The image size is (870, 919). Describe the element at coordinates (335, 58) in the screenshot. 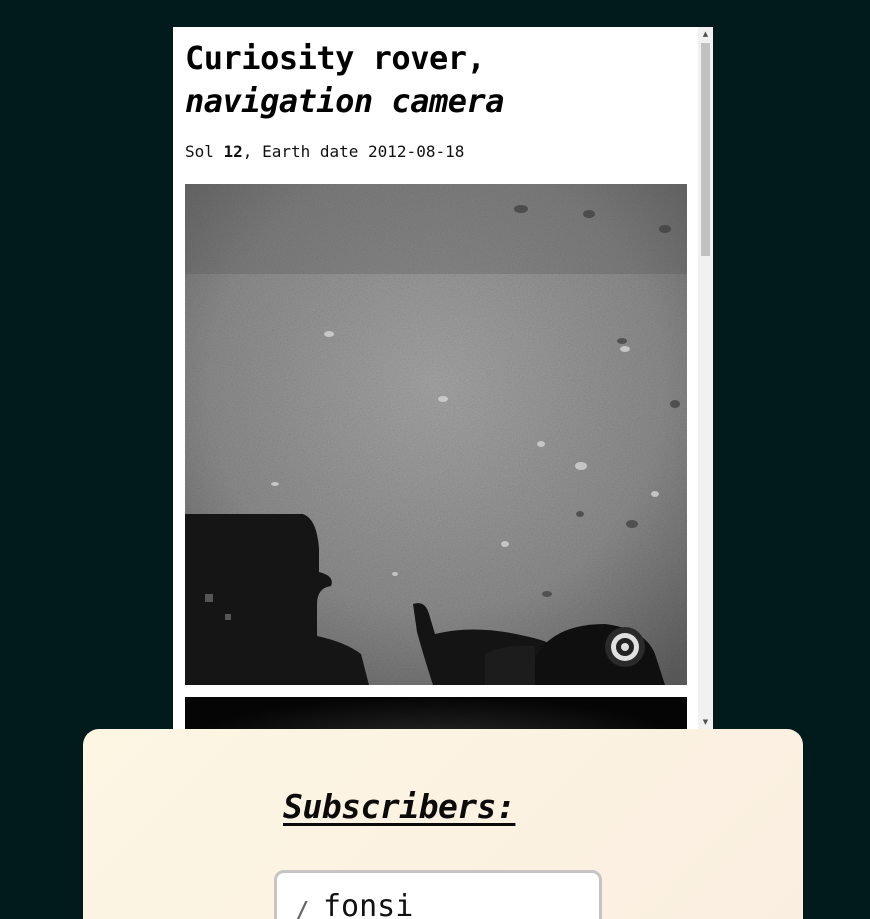

I see `title-line-1: Curiosity rover,` at that location.